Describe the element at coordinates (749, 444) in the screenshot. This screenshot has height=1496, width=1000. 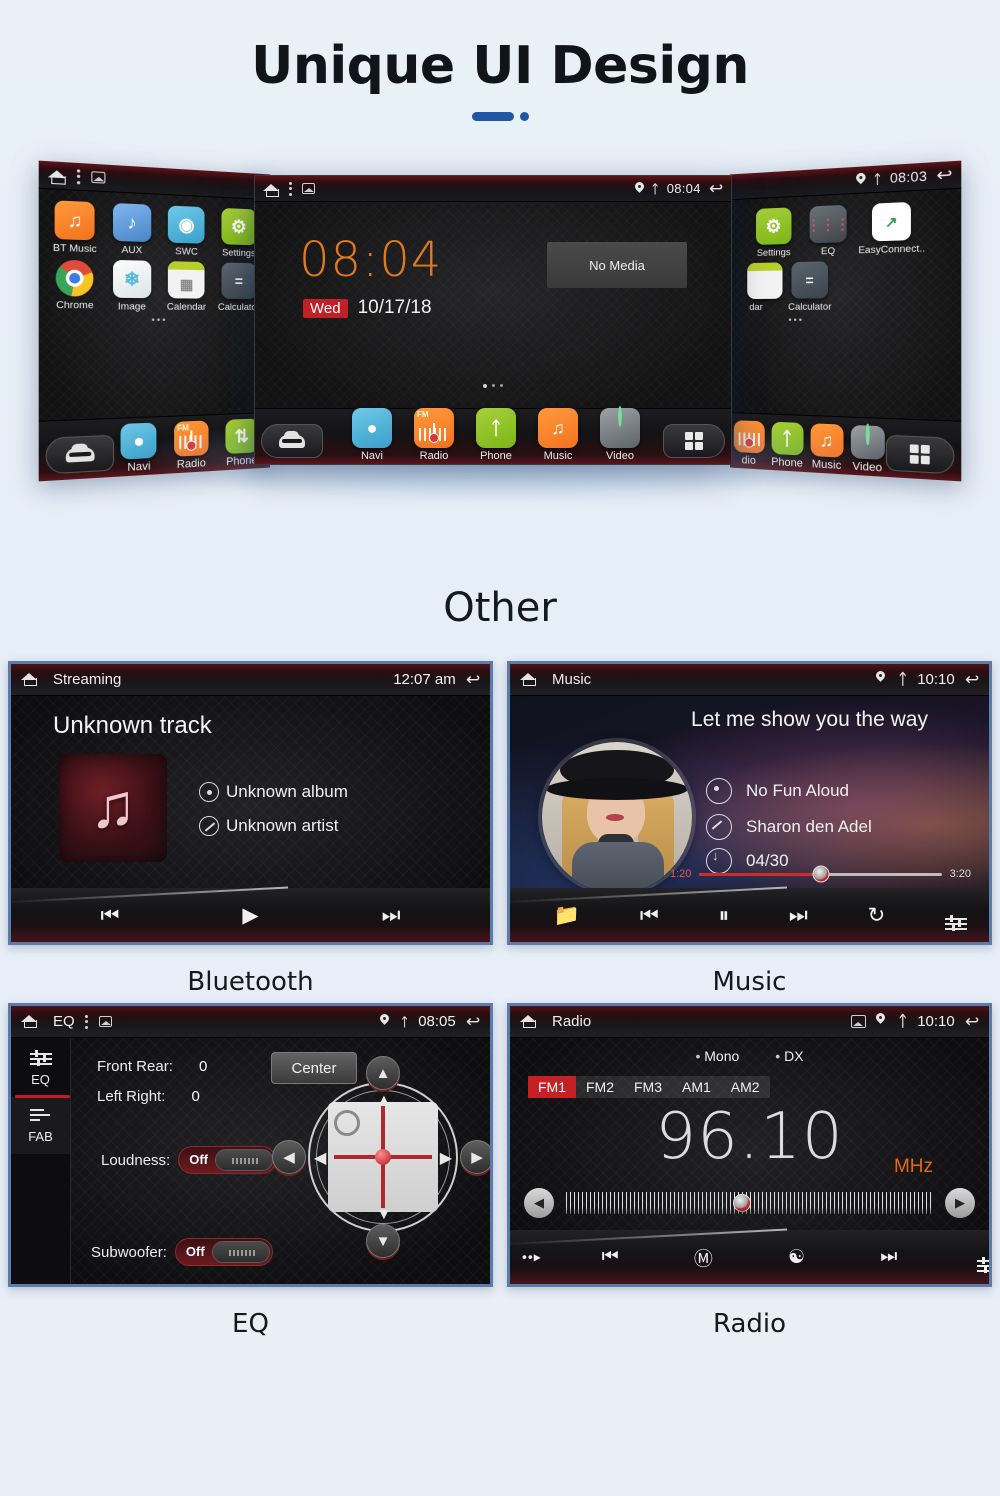
I see `dock-radio: dio` at that location.